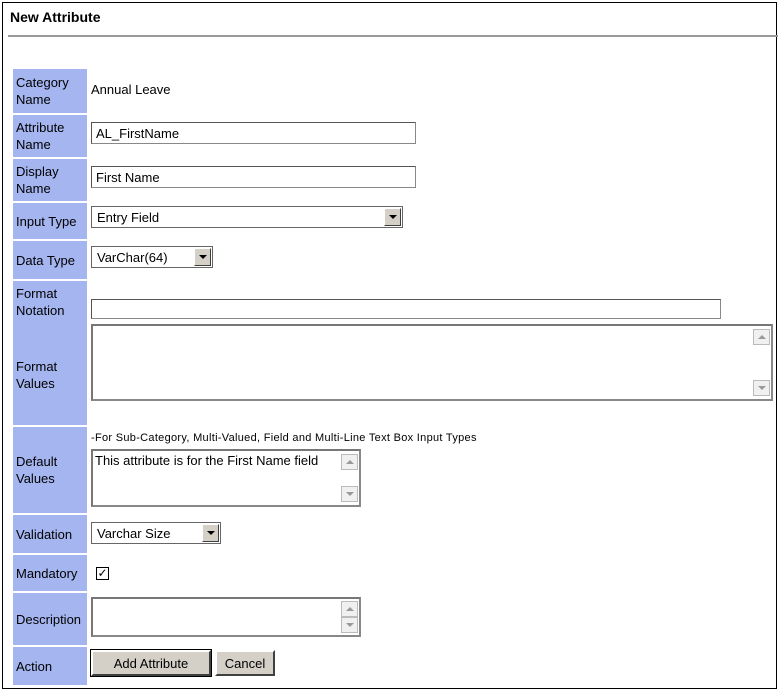 This screenshot has height=693, width=781. What do you see at coordinates (247, 217) in the screenshot?
I see `input-type-select: Entry Field` at bounding box center [247, 217].